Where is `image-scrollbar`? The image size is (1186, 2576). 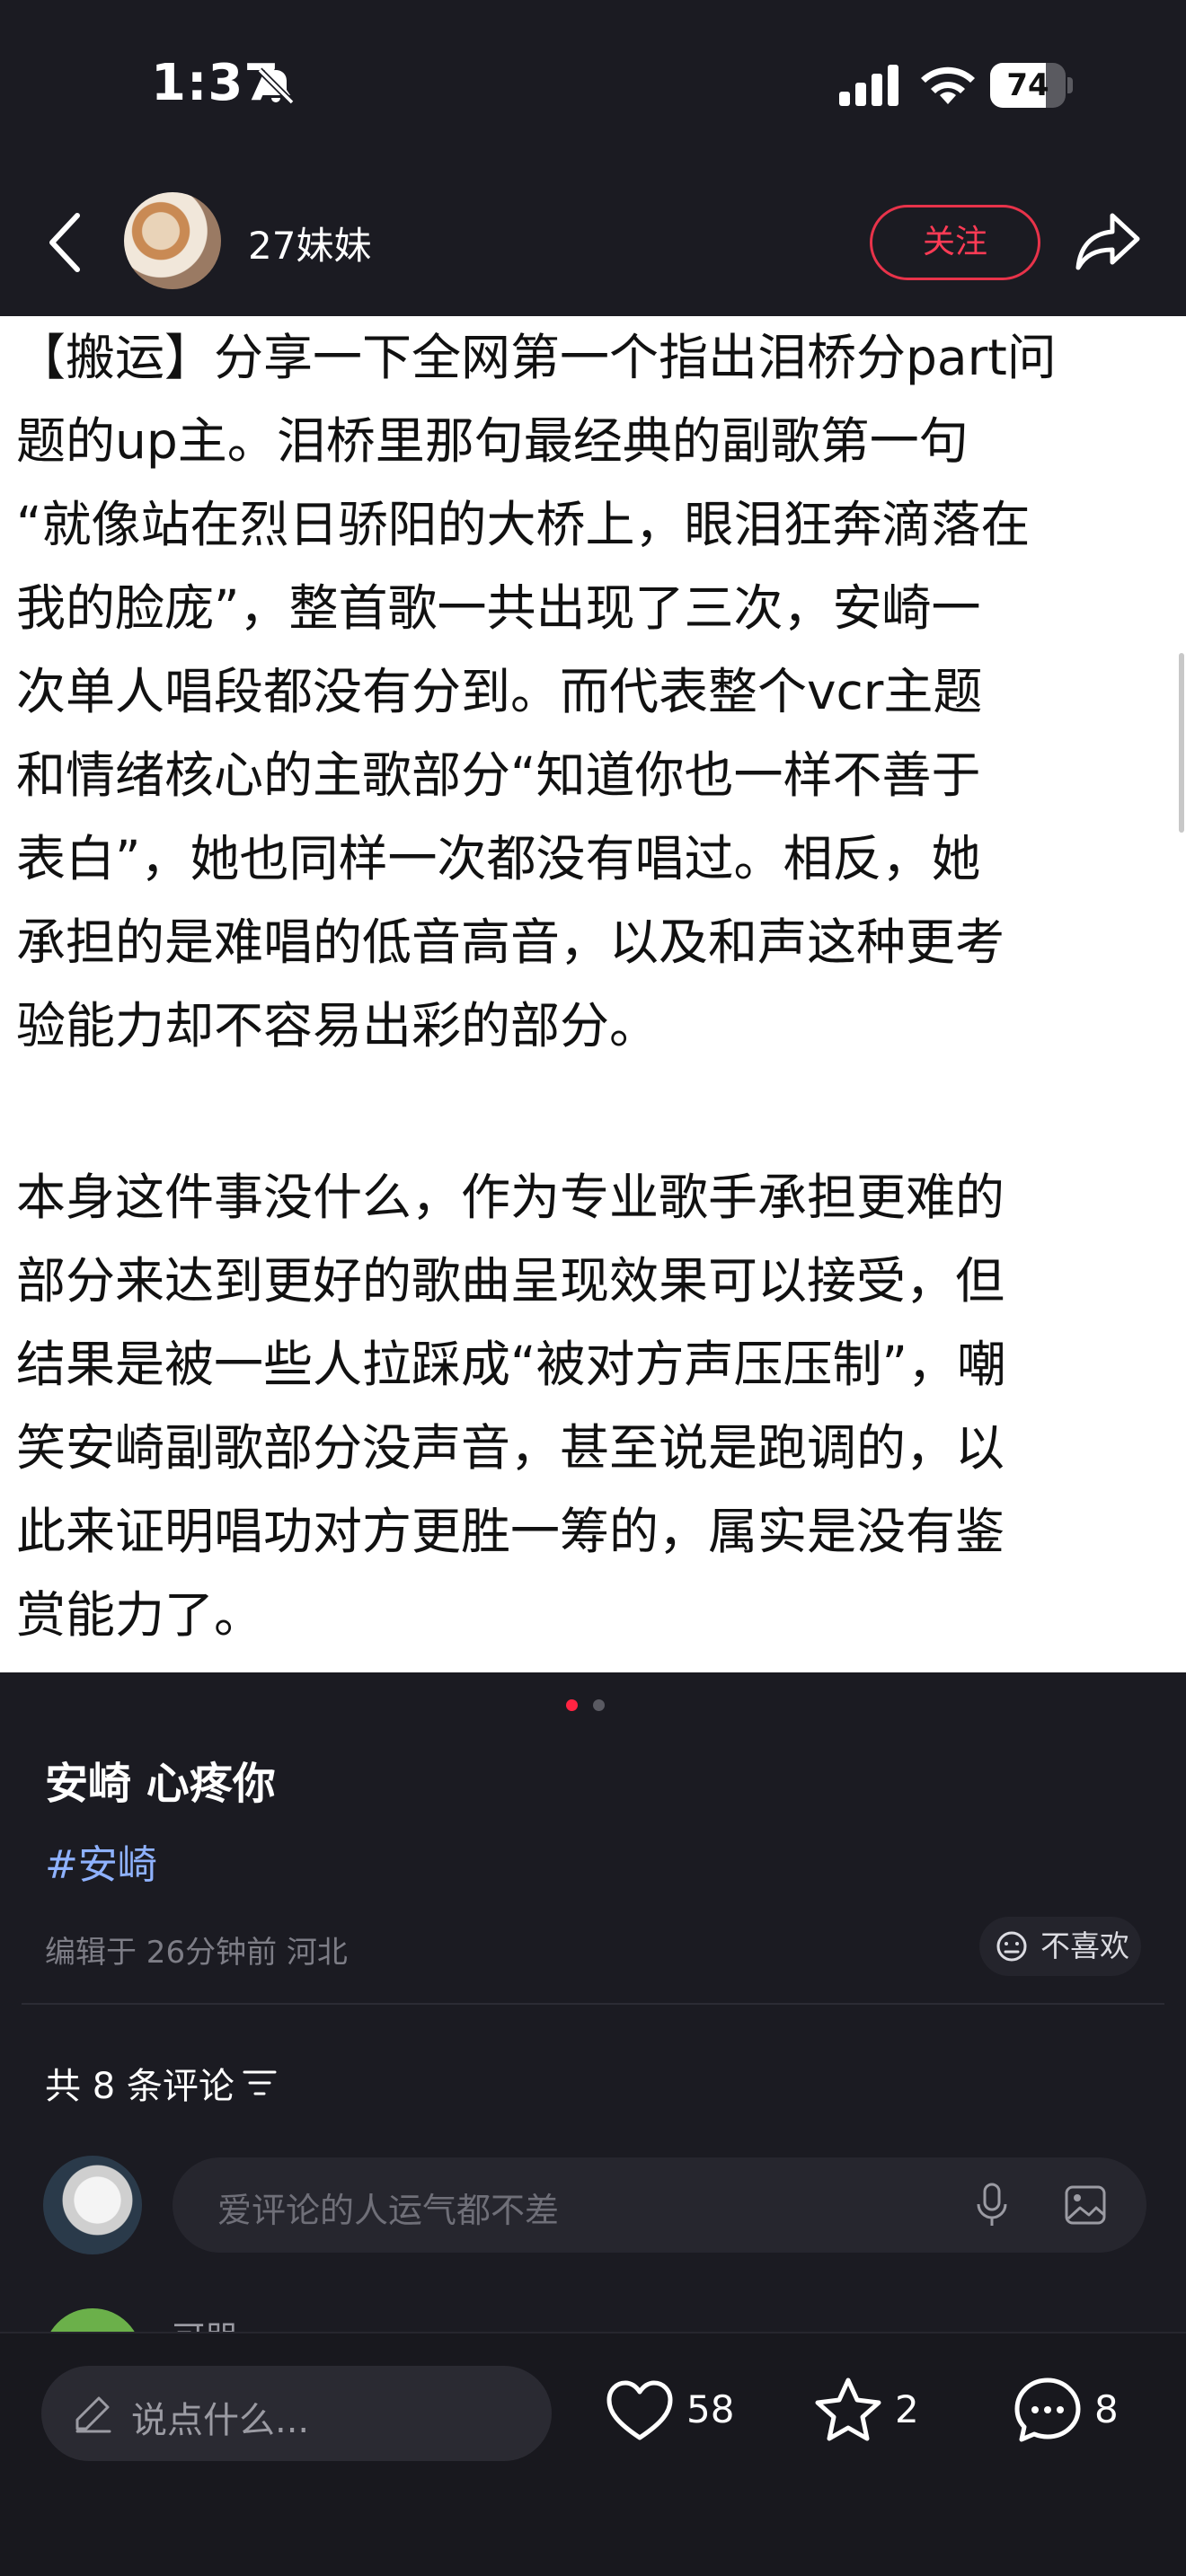 image-scrollbar is located at coordinates (1181, 743).